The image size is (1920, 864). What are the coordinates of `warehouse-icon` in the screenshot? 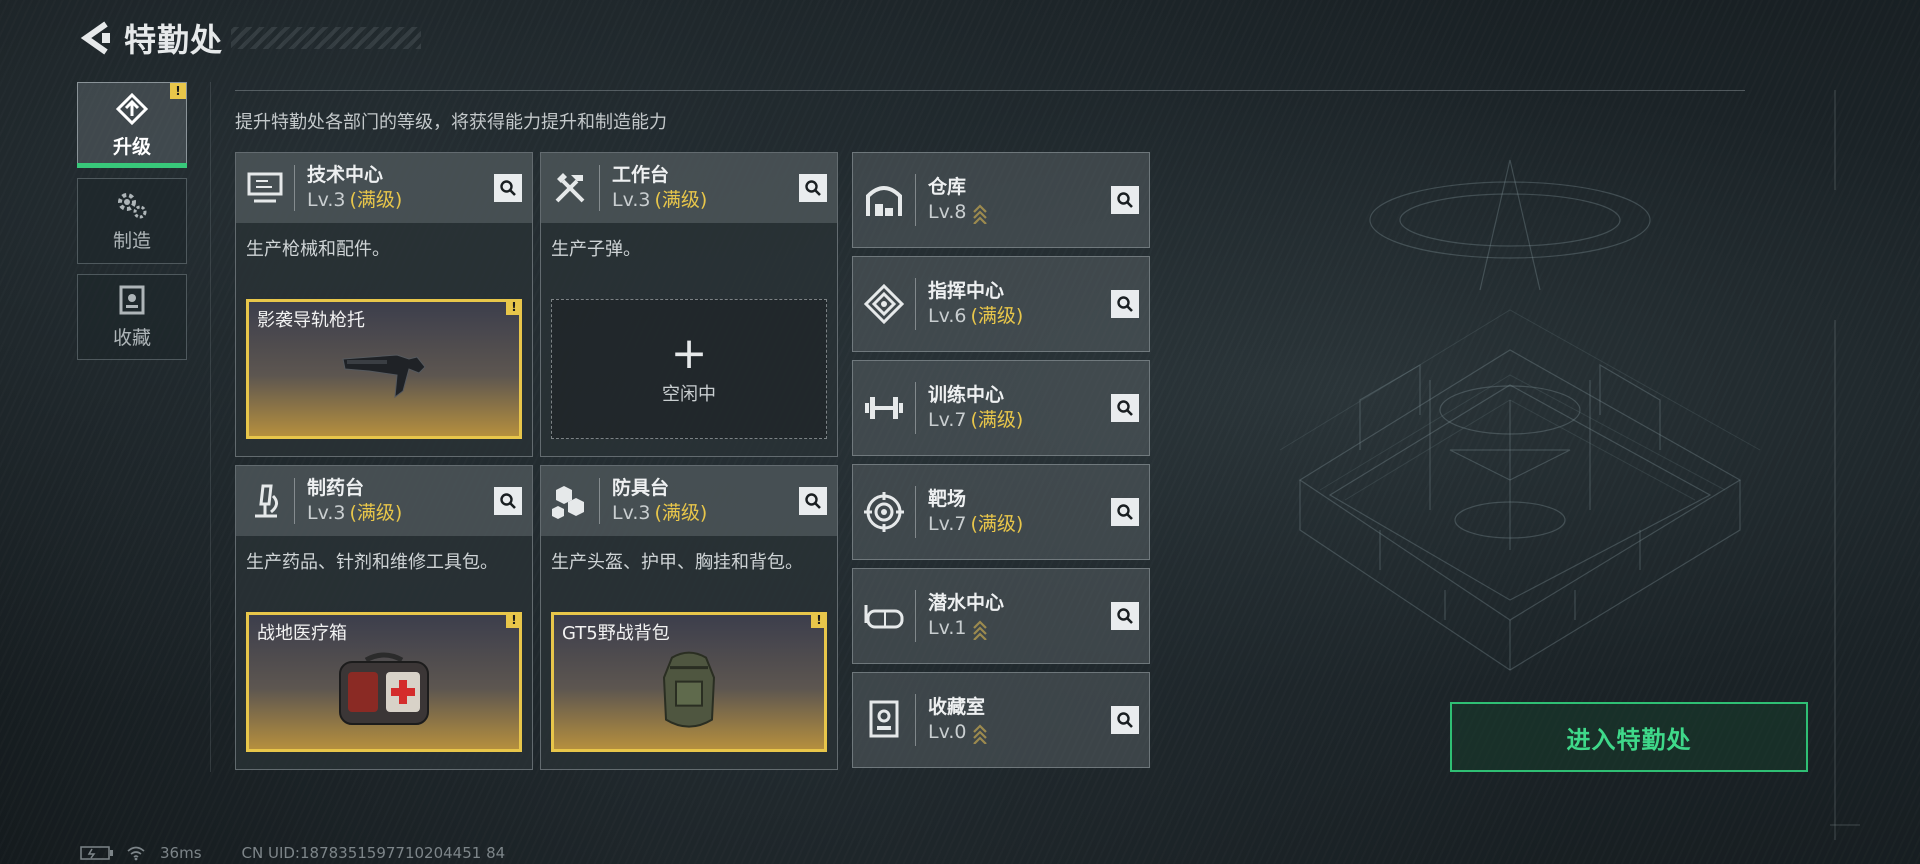 It's located at (884, 200).